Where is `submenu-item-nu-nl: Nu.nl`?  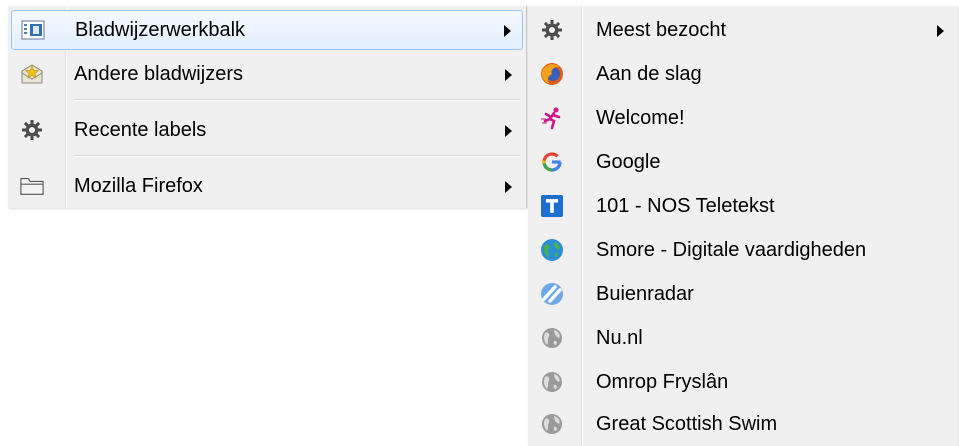 submenu-item-nu-nl: Nu.nl is located at coordinates (743, 338).